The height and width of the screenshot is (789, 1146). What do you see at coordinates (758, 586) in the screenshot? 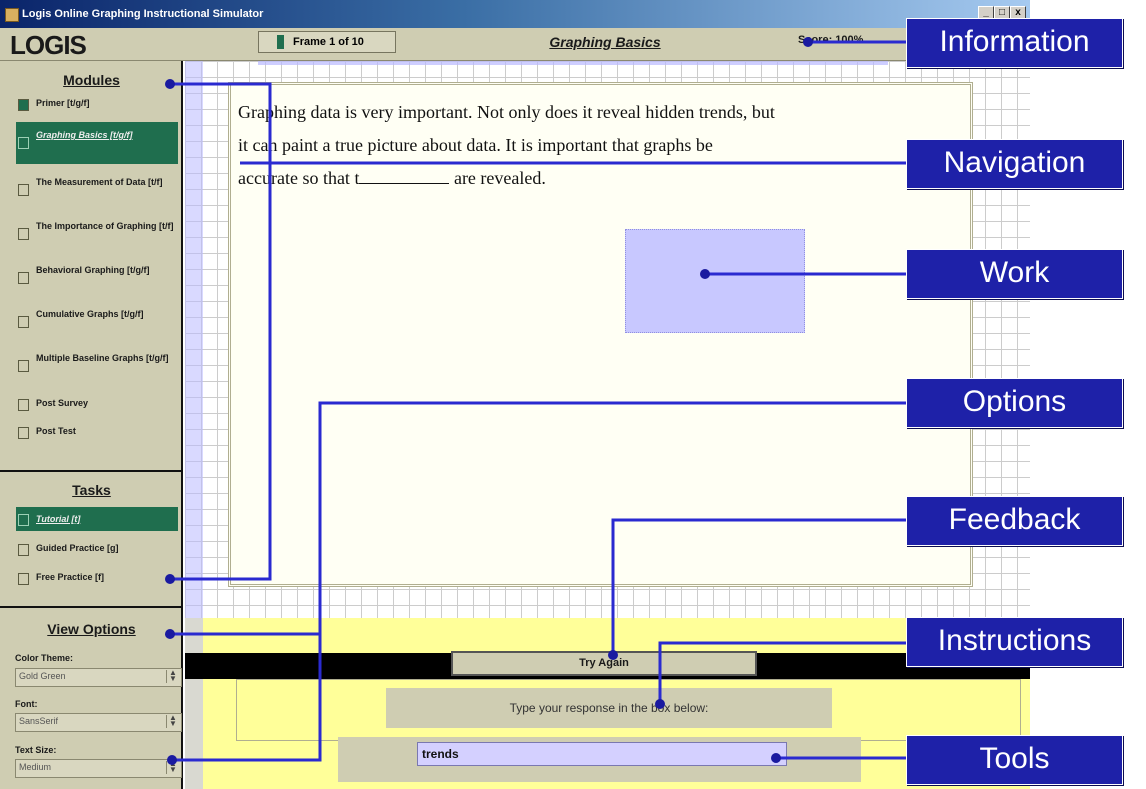
I see `callout-line-feedback` at bounding box center [758, 586].